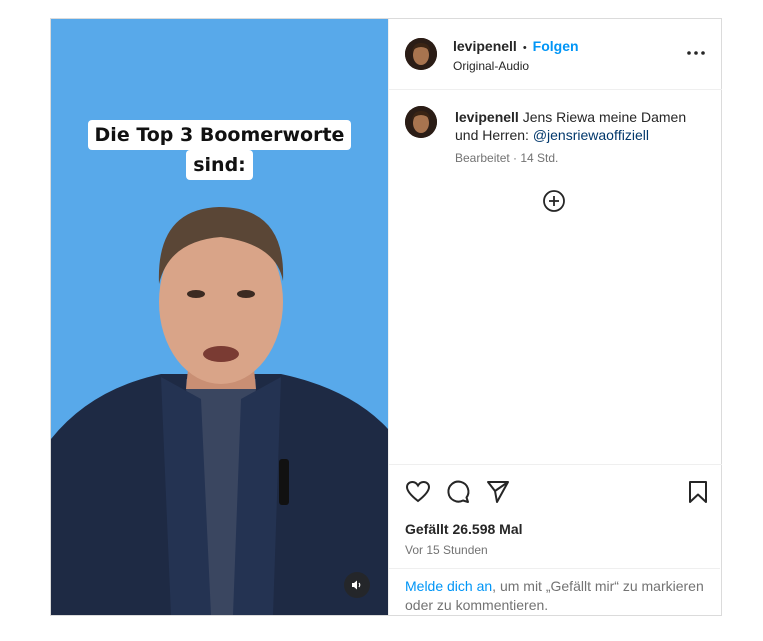 The image size is (763, 641). I want to click on header-username: levipenell, so click(485, 46).